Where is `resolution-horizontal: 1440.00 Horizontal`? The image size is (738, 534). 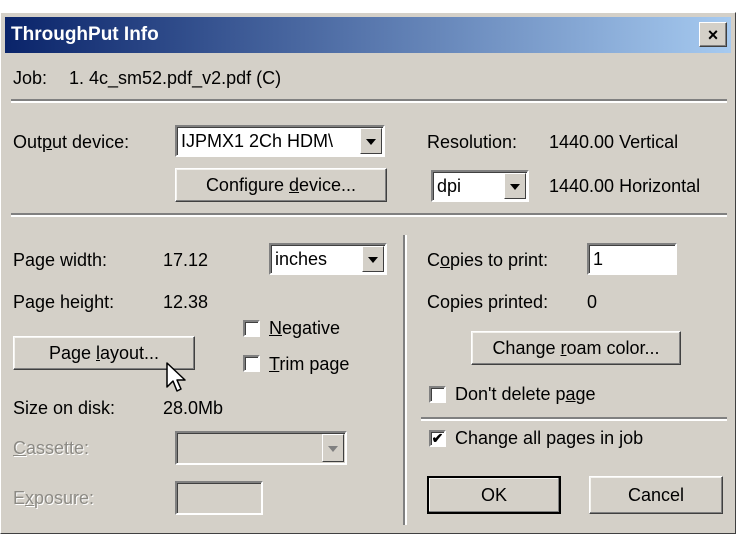
resolution-horizontal: 1440.00 Horizontal is located at coordinates (625, 186).